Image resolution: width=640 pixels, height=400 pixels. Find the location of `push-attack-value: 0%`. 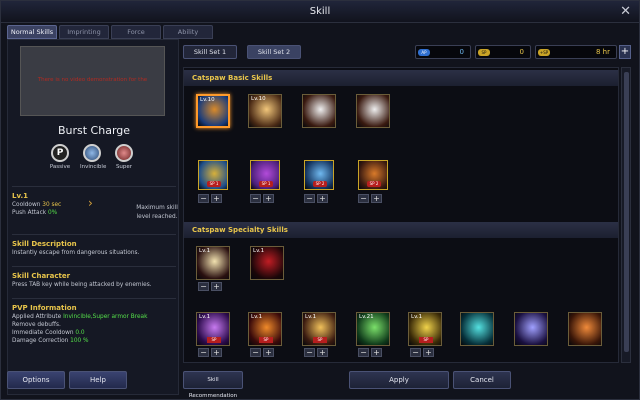

push-attack-value: 0% is located at coordinates (52, 213).